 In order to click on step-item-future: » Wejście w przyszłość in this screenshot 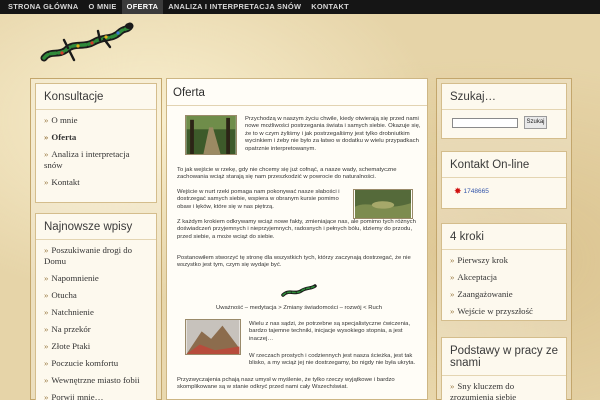, I will do `click(504, 311)`.